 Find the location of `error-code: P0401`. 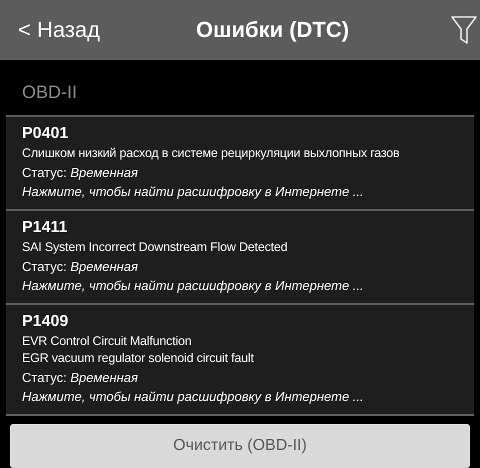

error-code: P0401 is located at coordinates (46, 134).